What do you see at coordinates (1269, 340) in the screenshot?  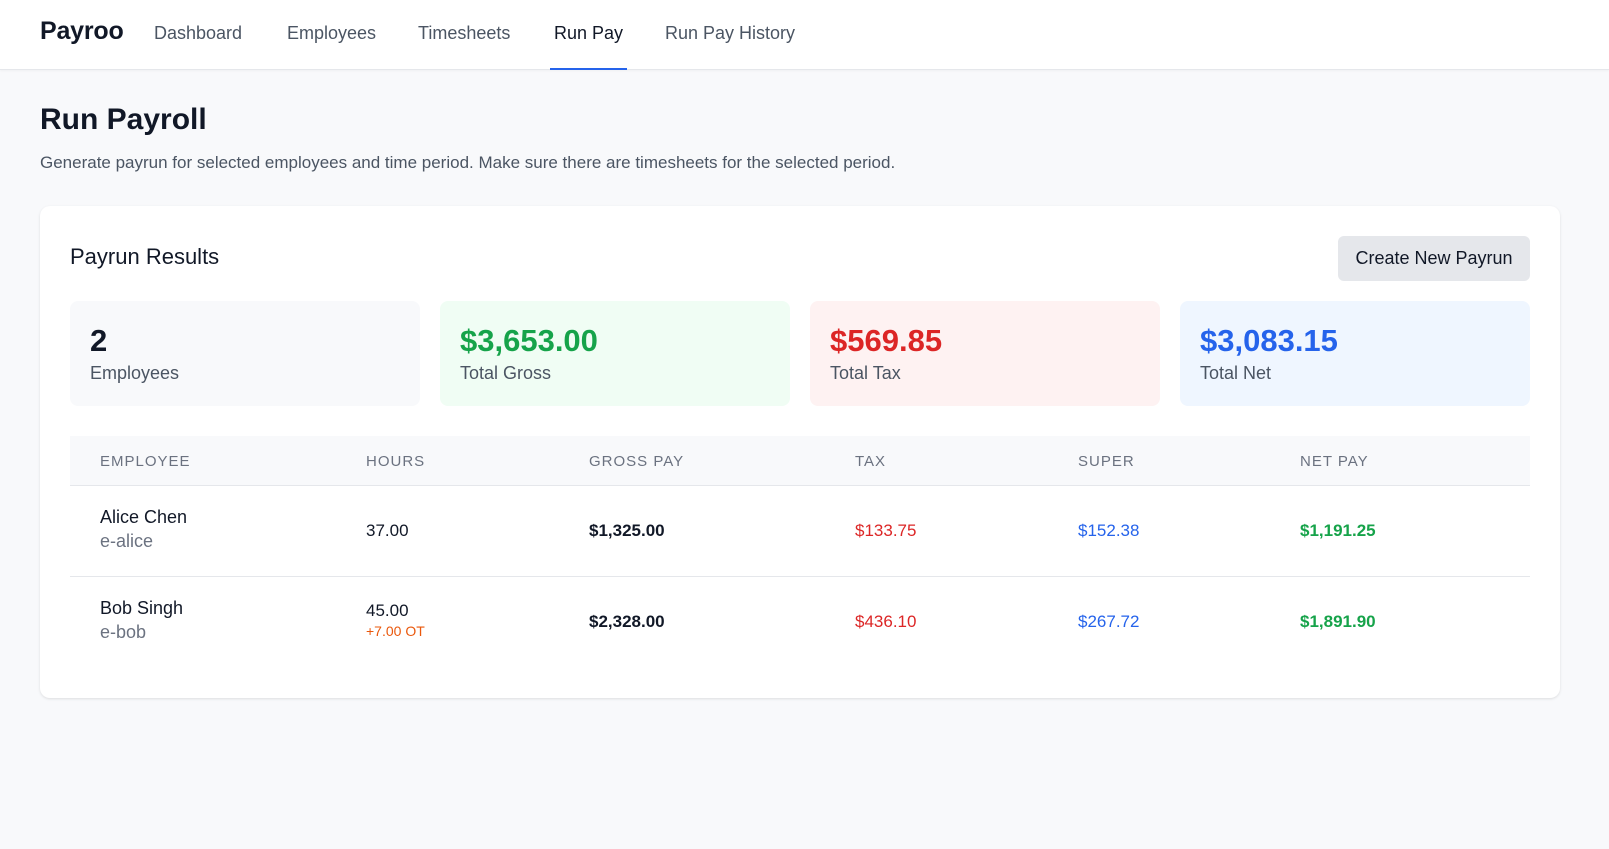 I see `stat-net-value: $3,083.15` at bounding box center [1269, 340].